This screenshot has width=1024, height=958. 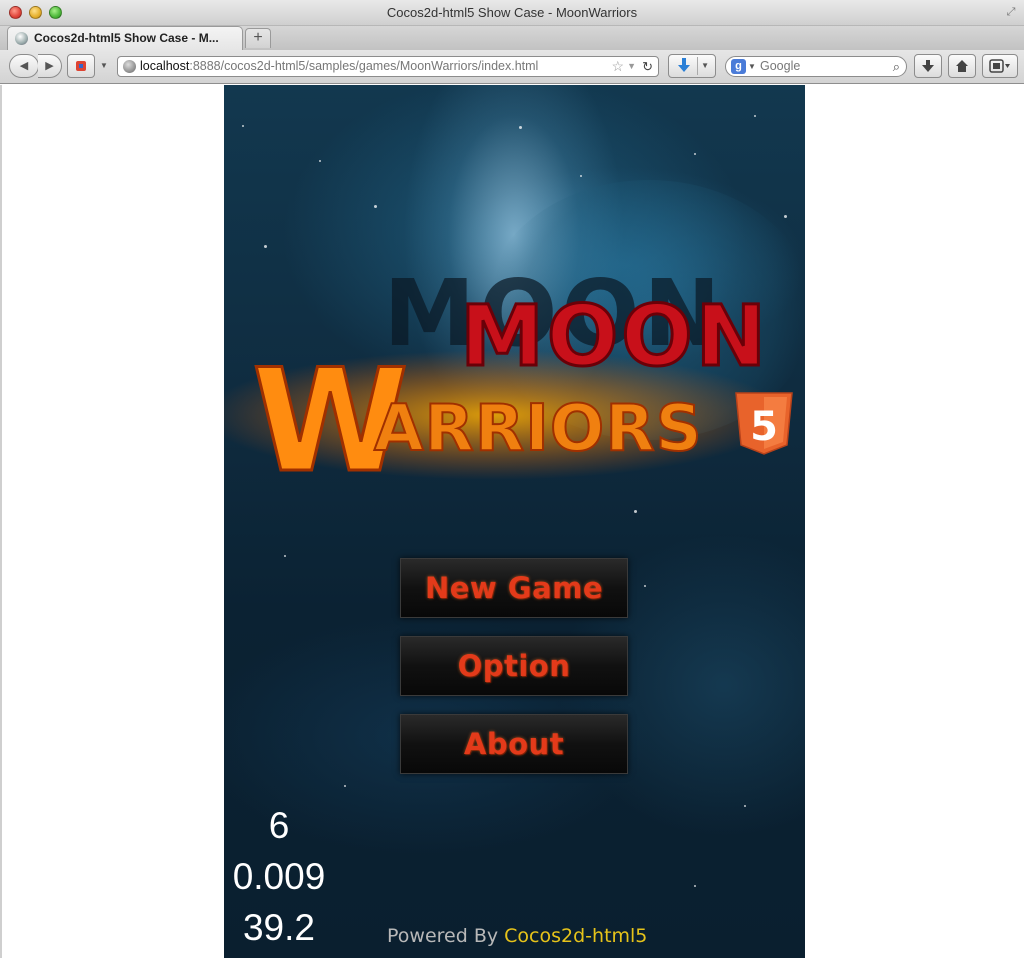 I want to click on about-button: About, so click(x=514, y=744).